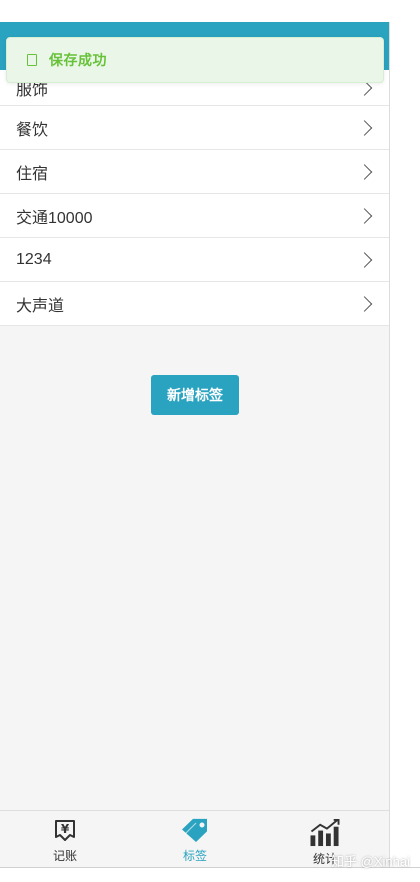  Describe the element at coordinates (370, 861) in the screenshot. I see `watermark: 知乎 @Xinhai` at that location.